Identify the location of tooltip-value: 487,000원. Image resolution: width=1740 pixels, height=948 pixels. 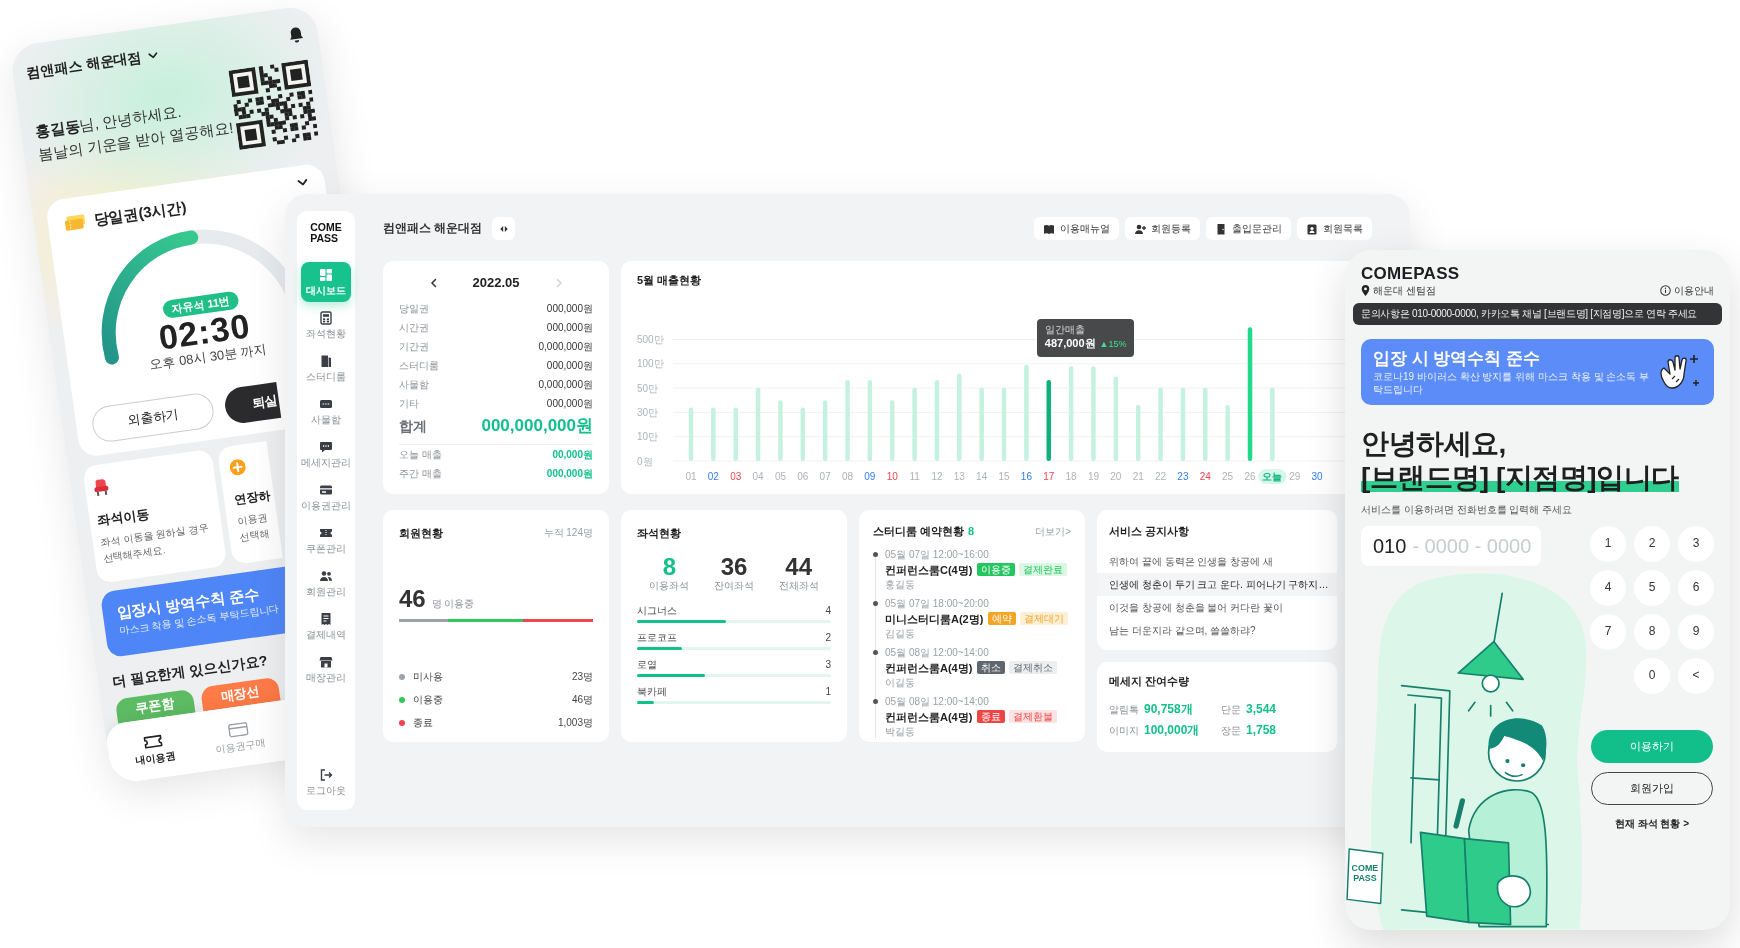
(1070, 343).